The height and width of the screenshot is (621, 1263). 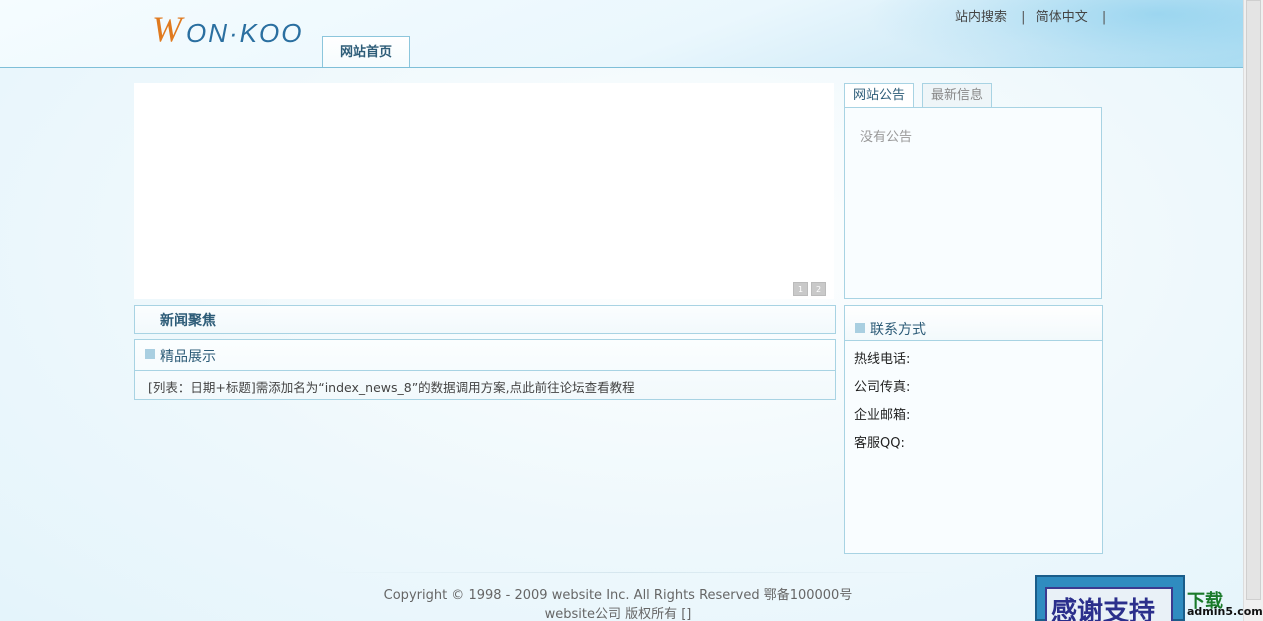 I want to click on watermark-site: admin5.com, so click(x=1225, y=611).